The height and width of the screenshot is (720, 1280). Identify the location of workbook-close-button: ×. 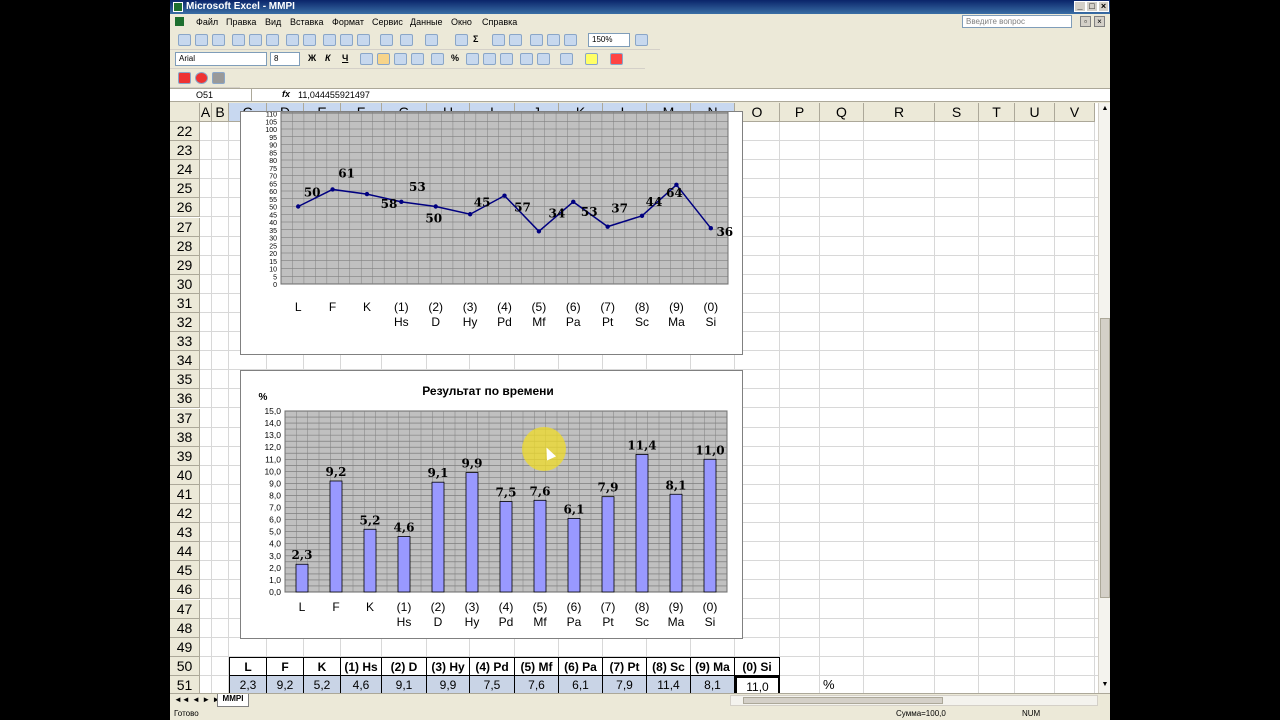
(1099, 21).